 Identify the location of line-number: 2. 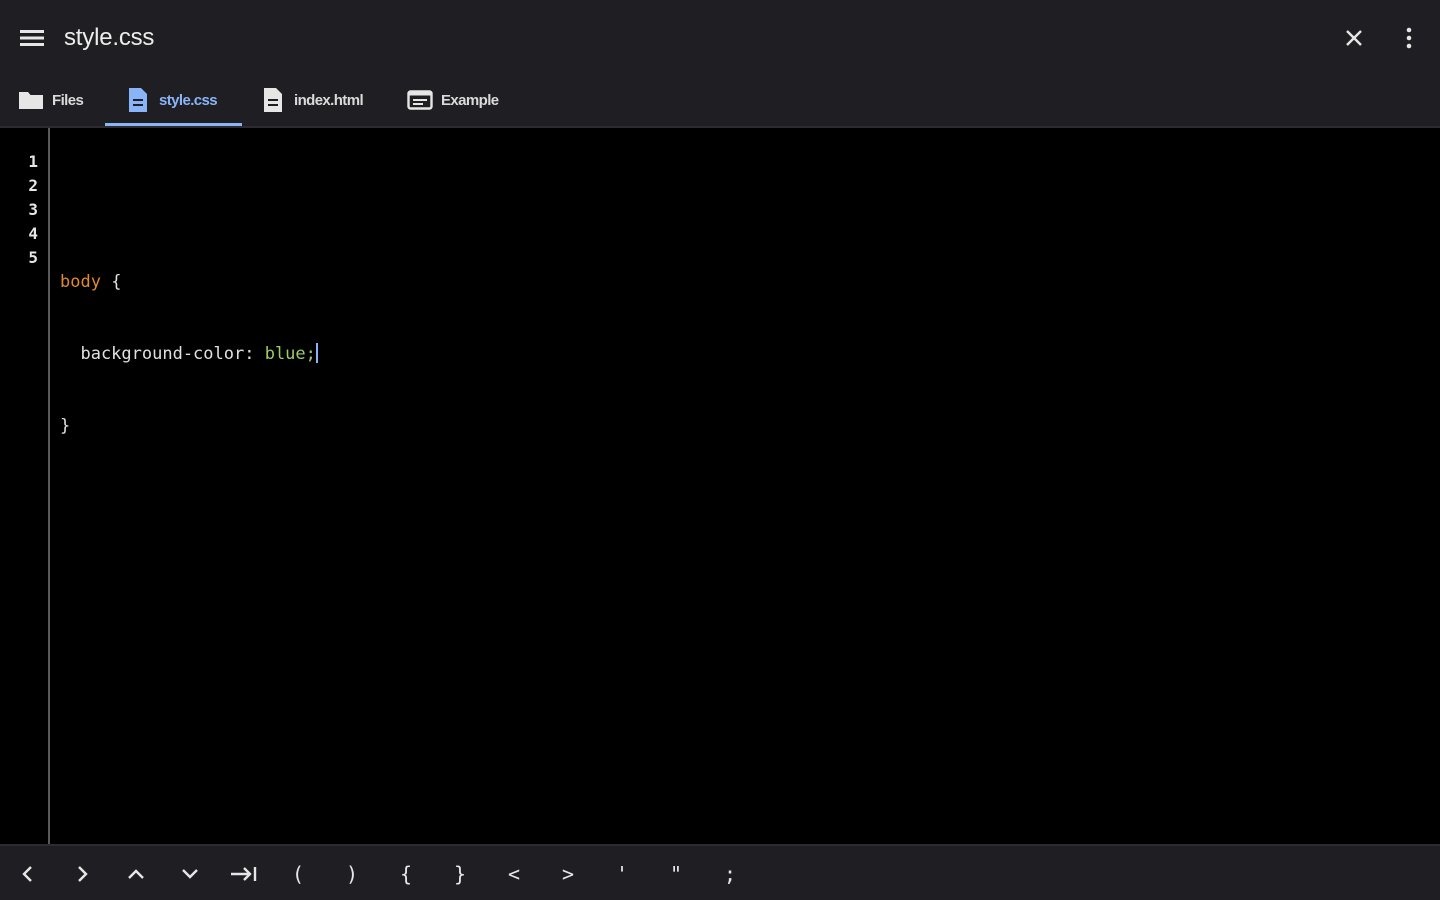
(33, 185).